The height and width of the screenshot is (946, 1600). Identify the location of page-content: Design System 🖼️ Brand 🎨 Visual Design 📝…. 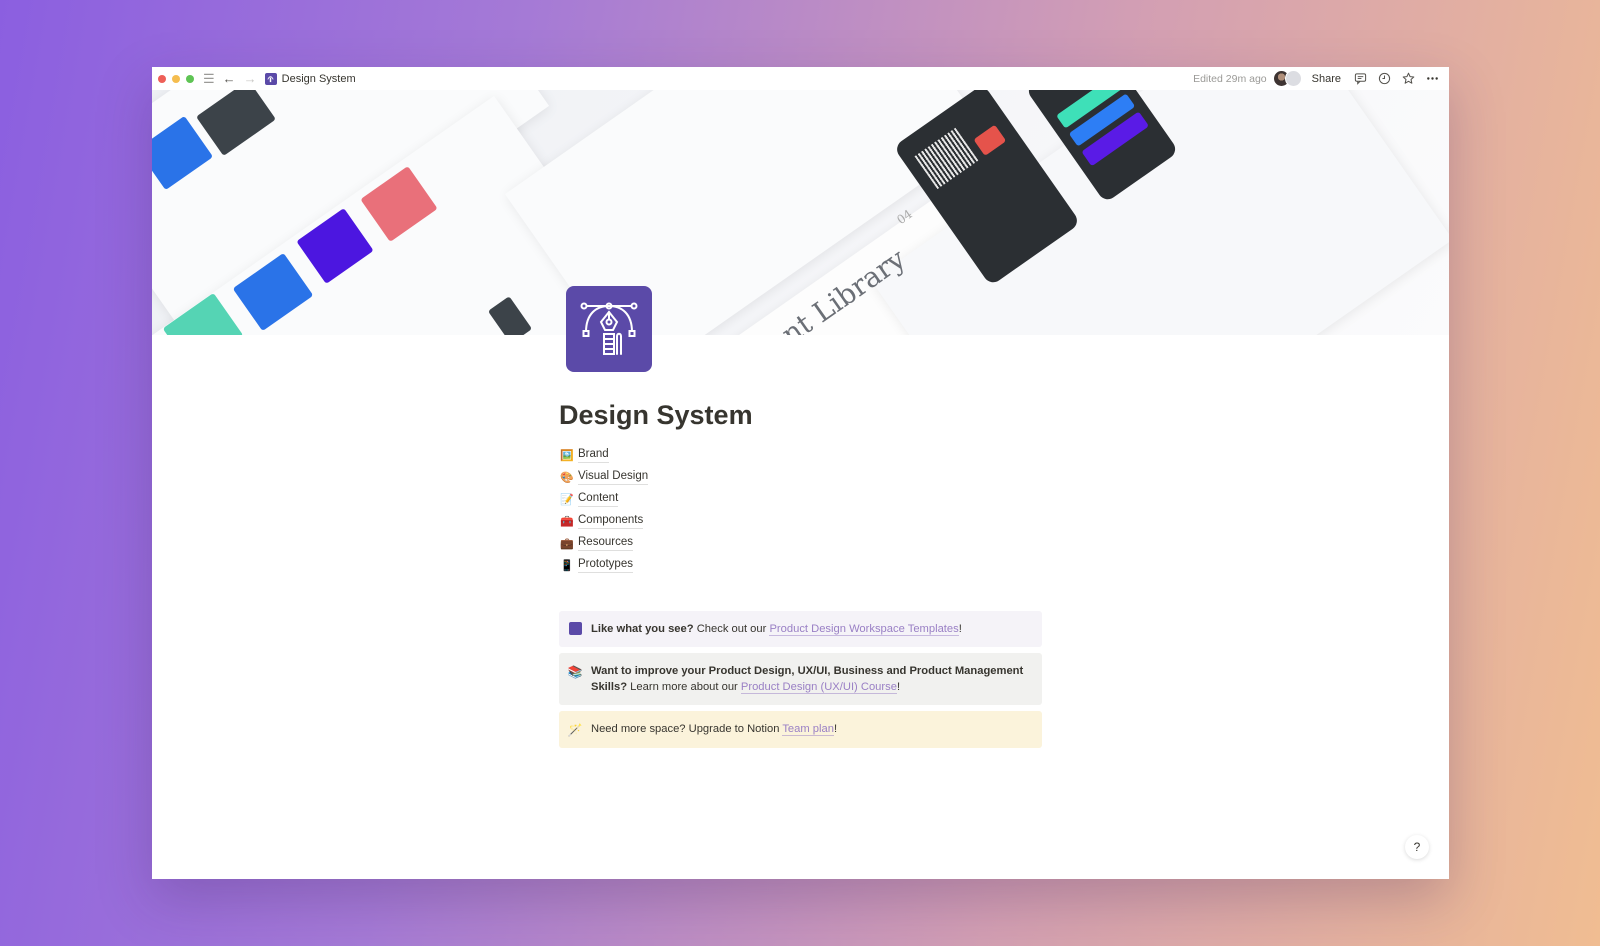
(800, 577).